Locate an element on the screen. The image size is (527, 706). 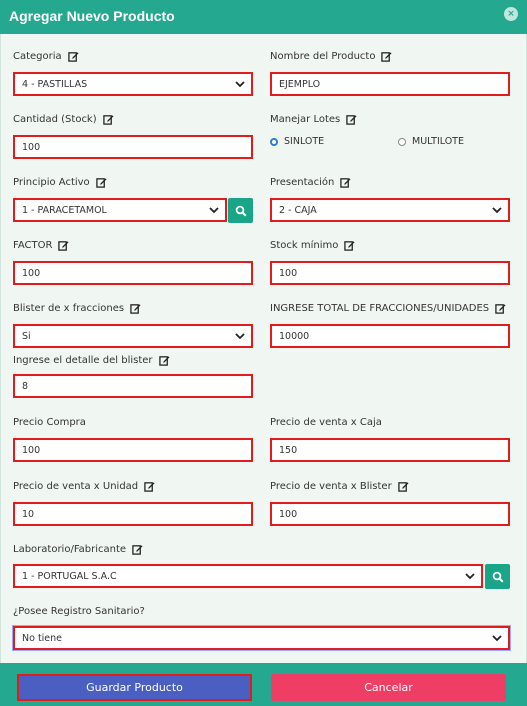
radio-multilote: MULTILOTE is located at coordinates (431, 141).